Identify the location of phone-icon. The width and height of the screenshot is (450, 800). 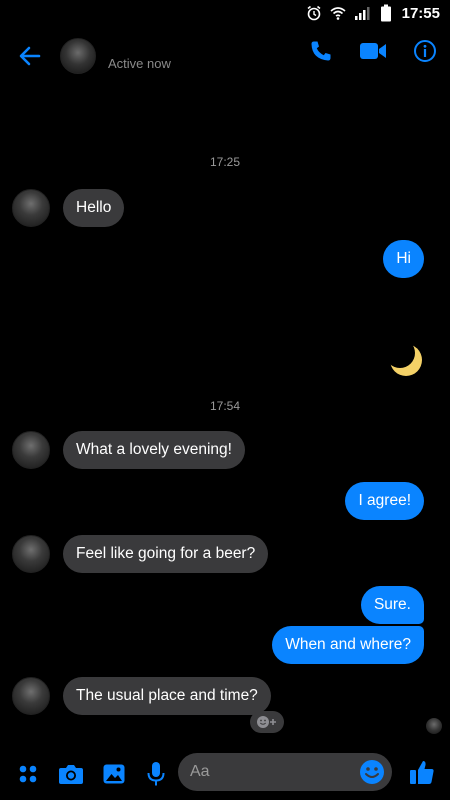
(321, 51).